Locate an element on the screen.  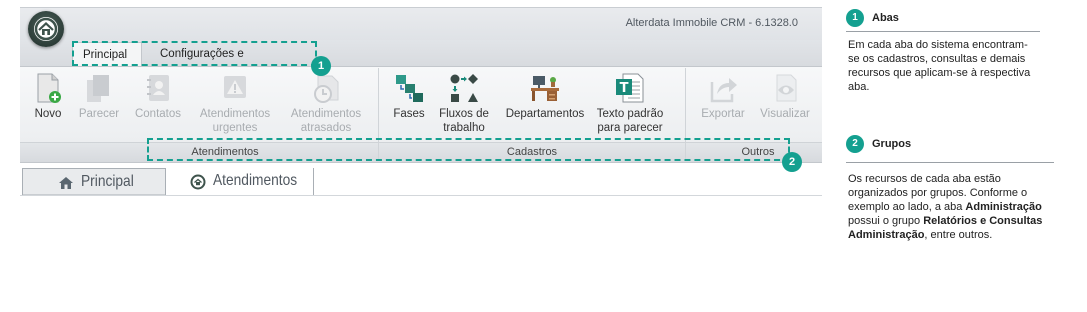
document-tab-atendimentos: Atendimentos is located at coordinates (242, 181).